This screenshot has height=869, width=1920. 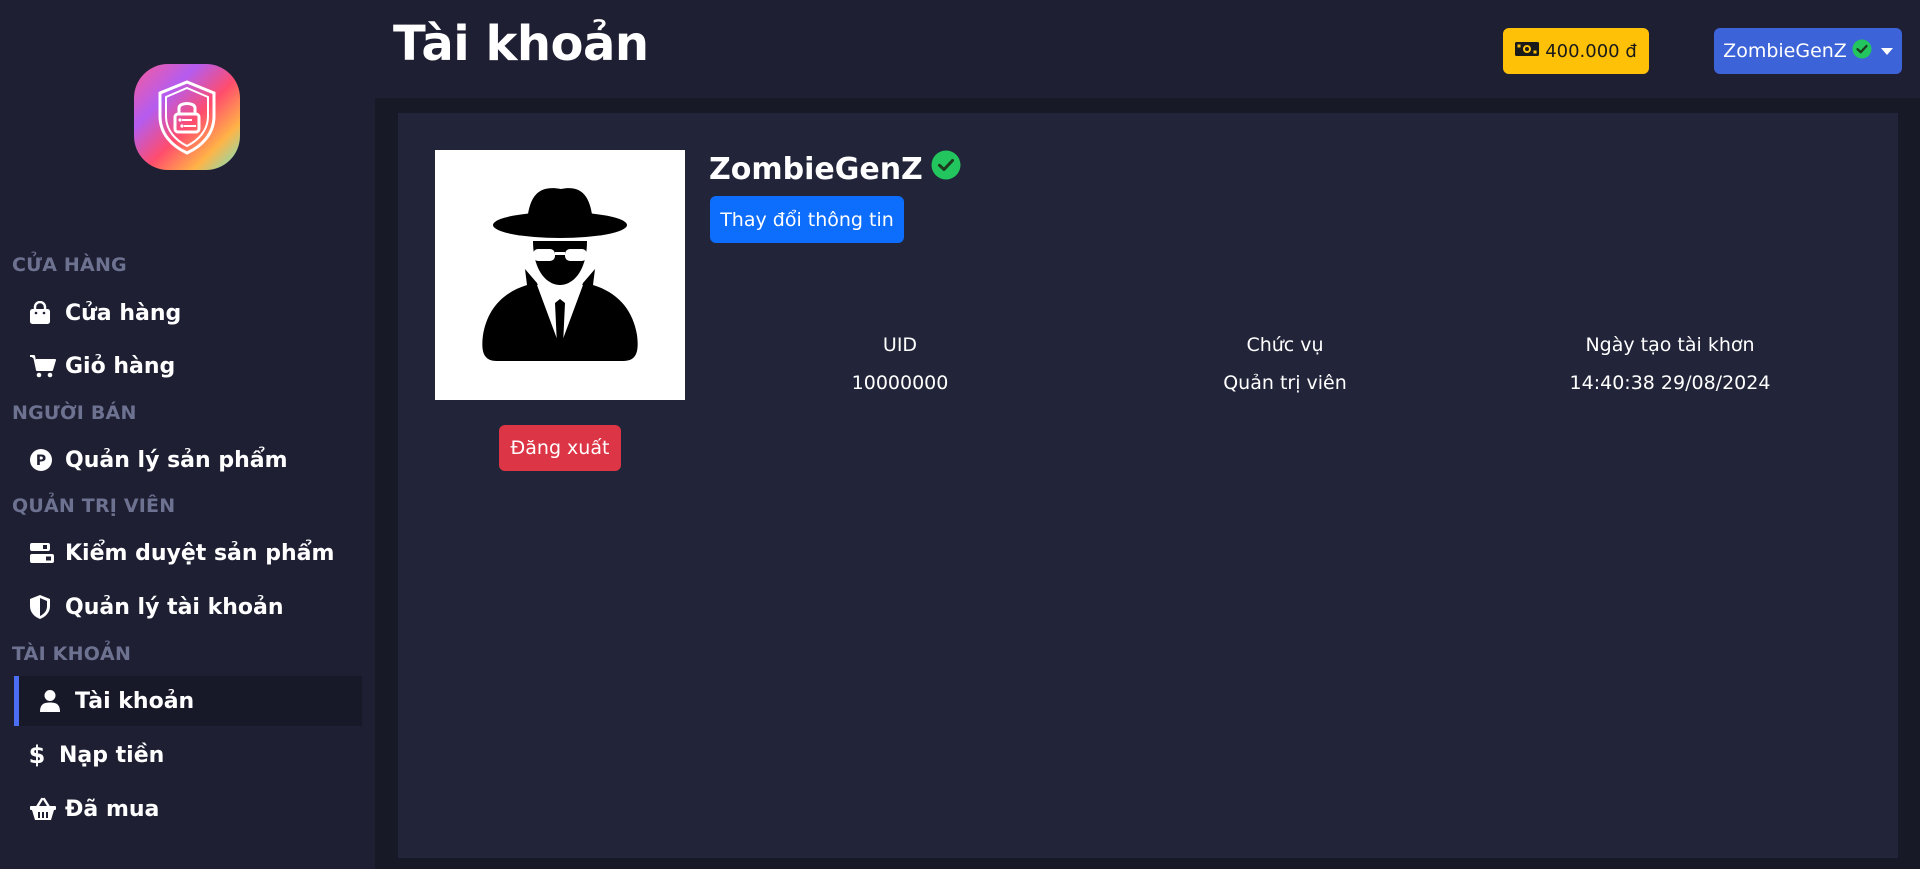 I want to click on page-title: Tài khoản, so click(x=521, y=44).